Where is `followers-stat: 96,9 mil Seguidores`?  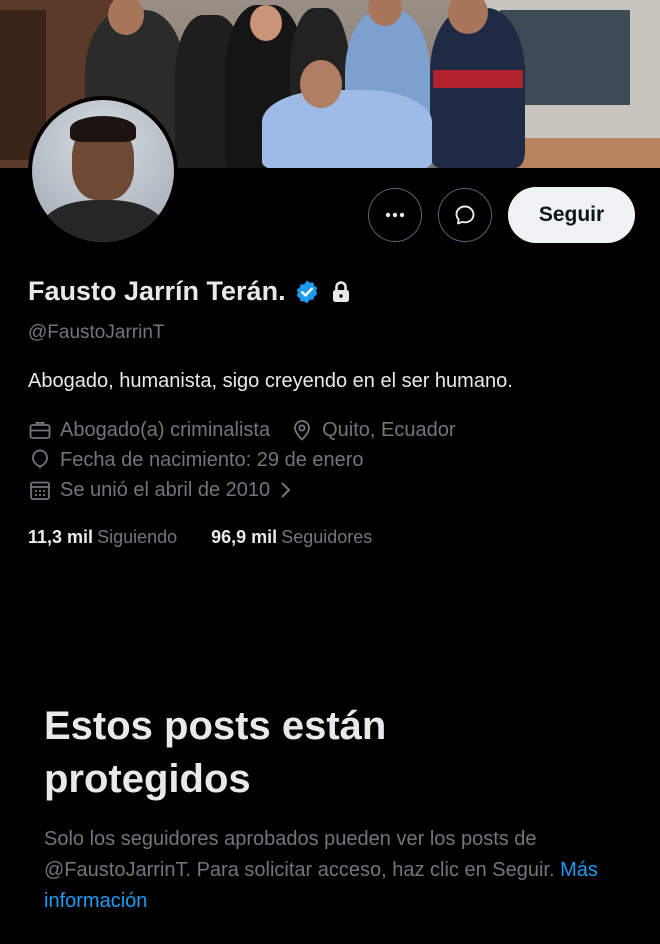 followers-stat: 96,9 mil Seguidores is located at coordinates (291, 537).